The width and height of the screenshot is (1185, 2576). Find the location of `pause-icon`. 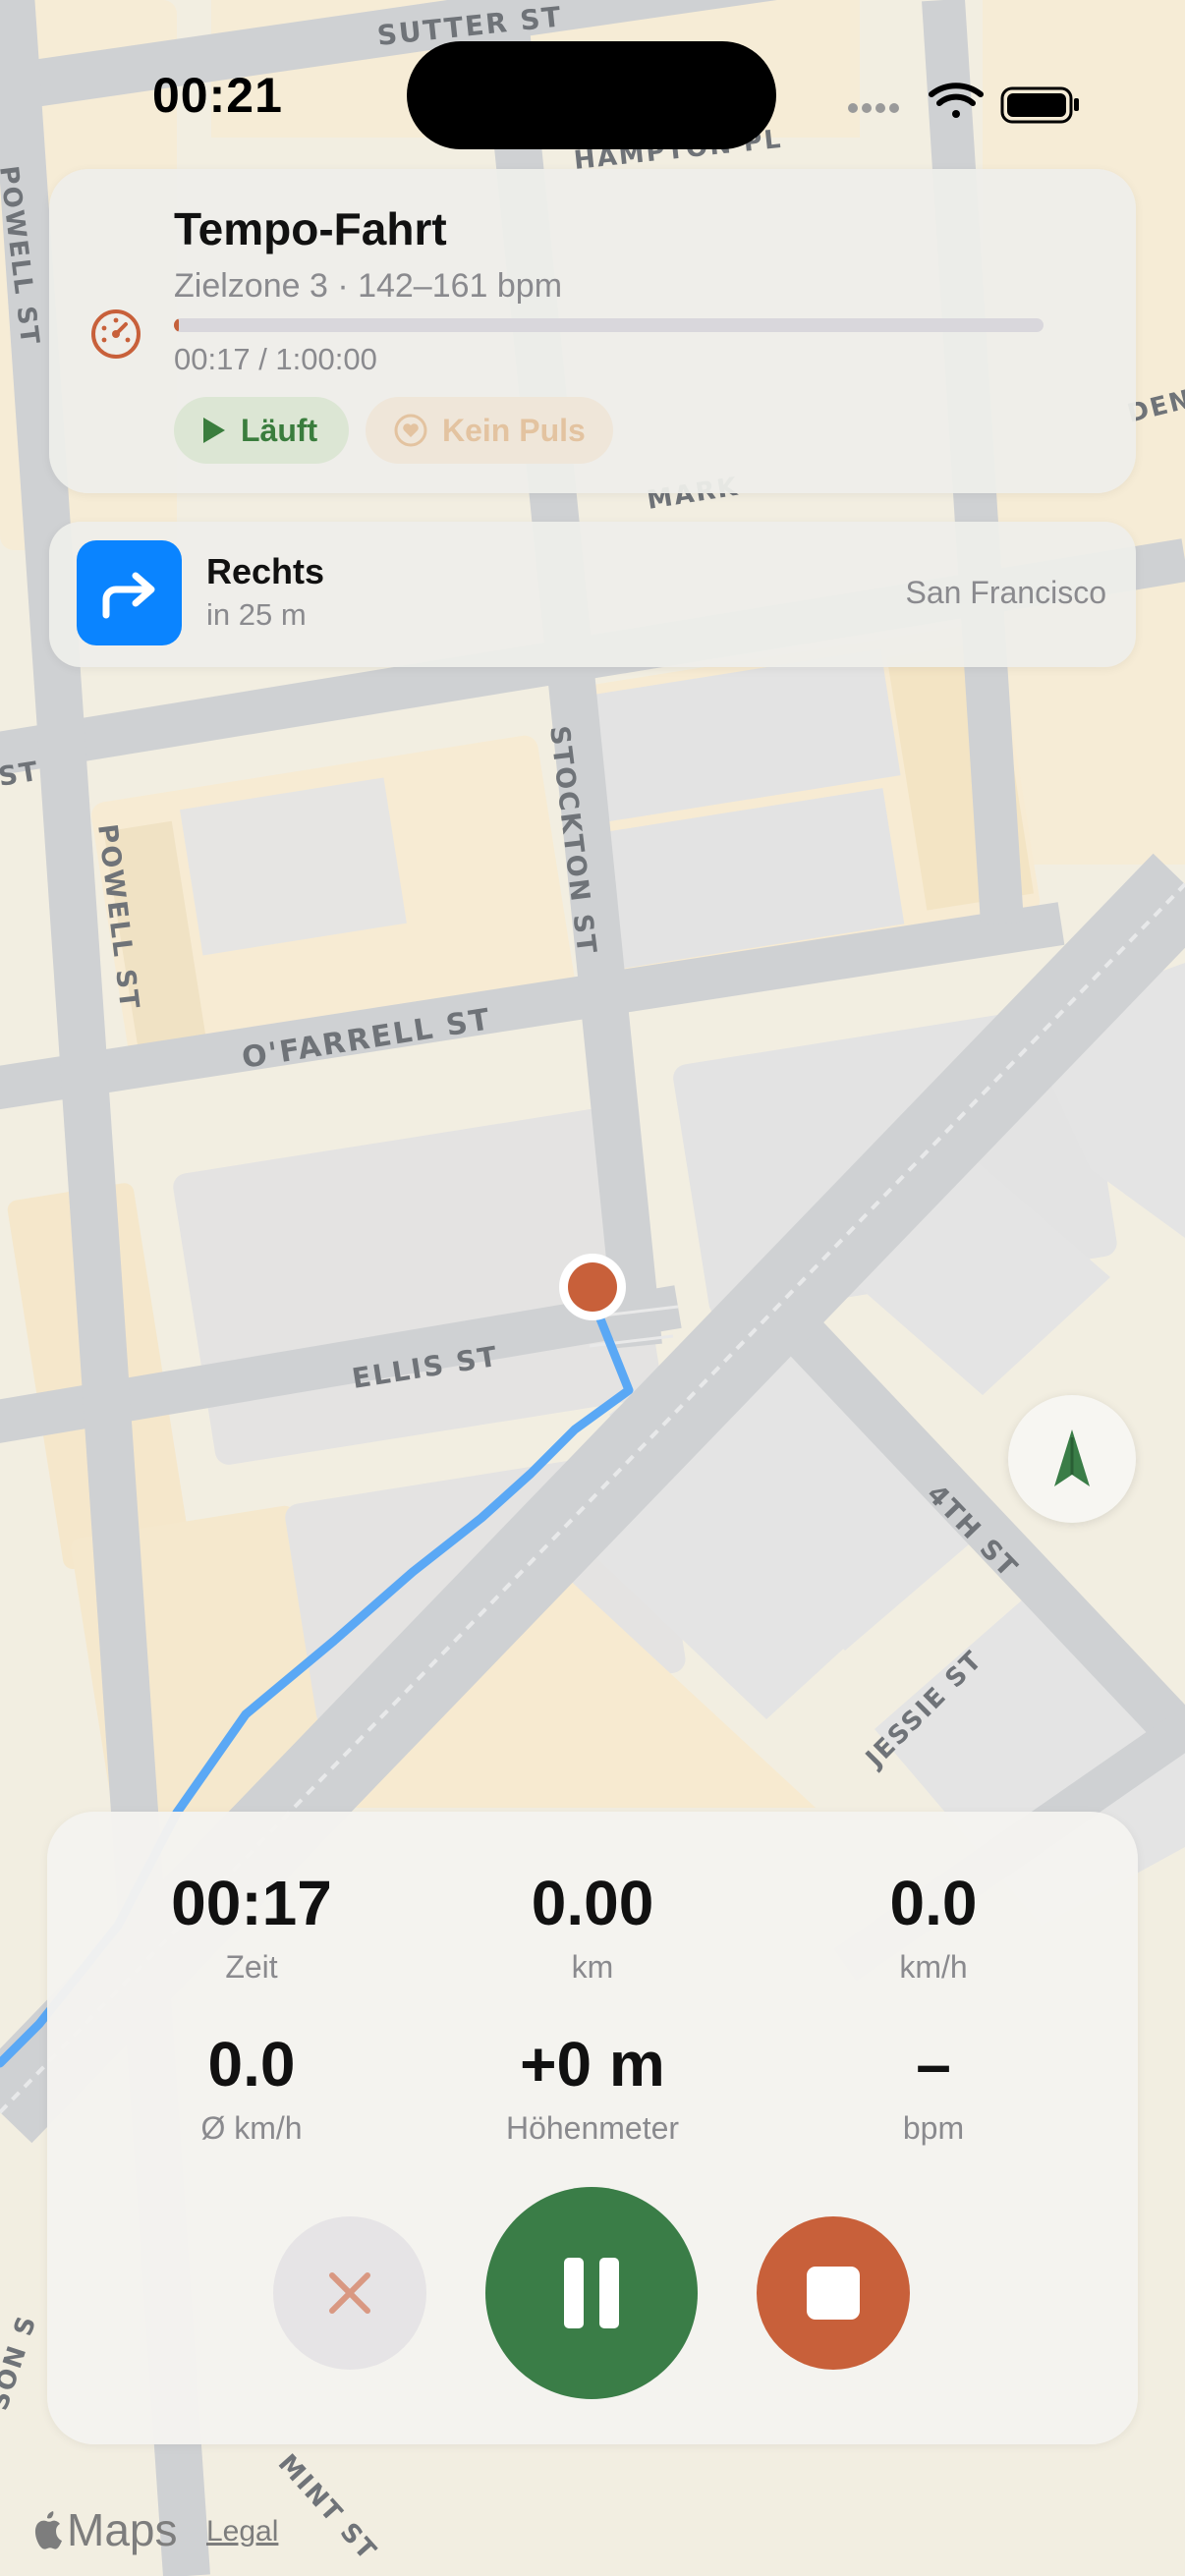

pause-icon is located at coordinates (592, 2293).